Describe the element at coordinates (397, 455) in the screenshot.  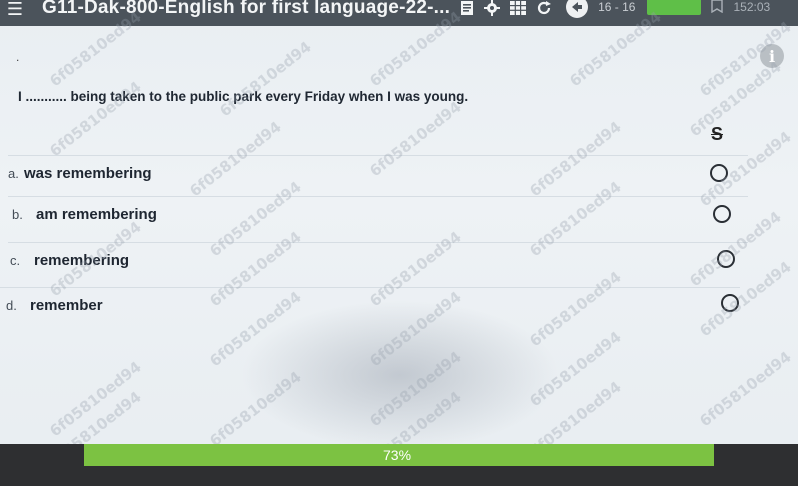
I see `progress-label: 73%` at that location.